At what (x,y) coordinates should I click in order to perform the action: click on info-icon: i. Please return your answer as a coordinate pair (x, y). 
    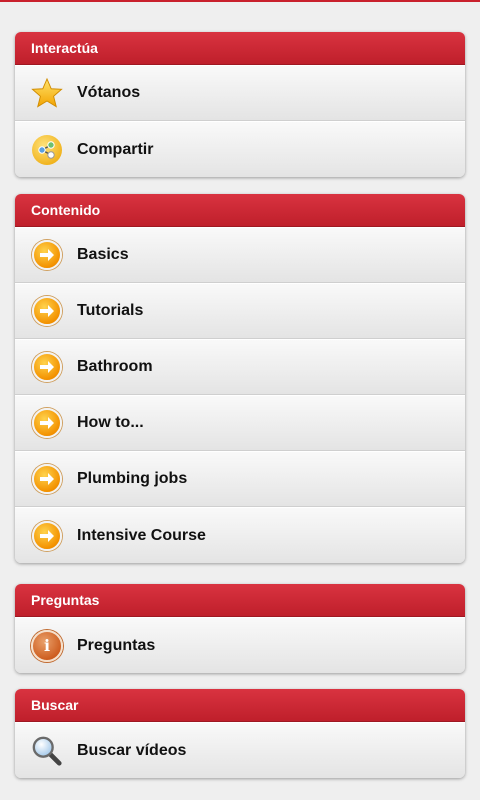
    Looking at the image, I should click on (47, 645).